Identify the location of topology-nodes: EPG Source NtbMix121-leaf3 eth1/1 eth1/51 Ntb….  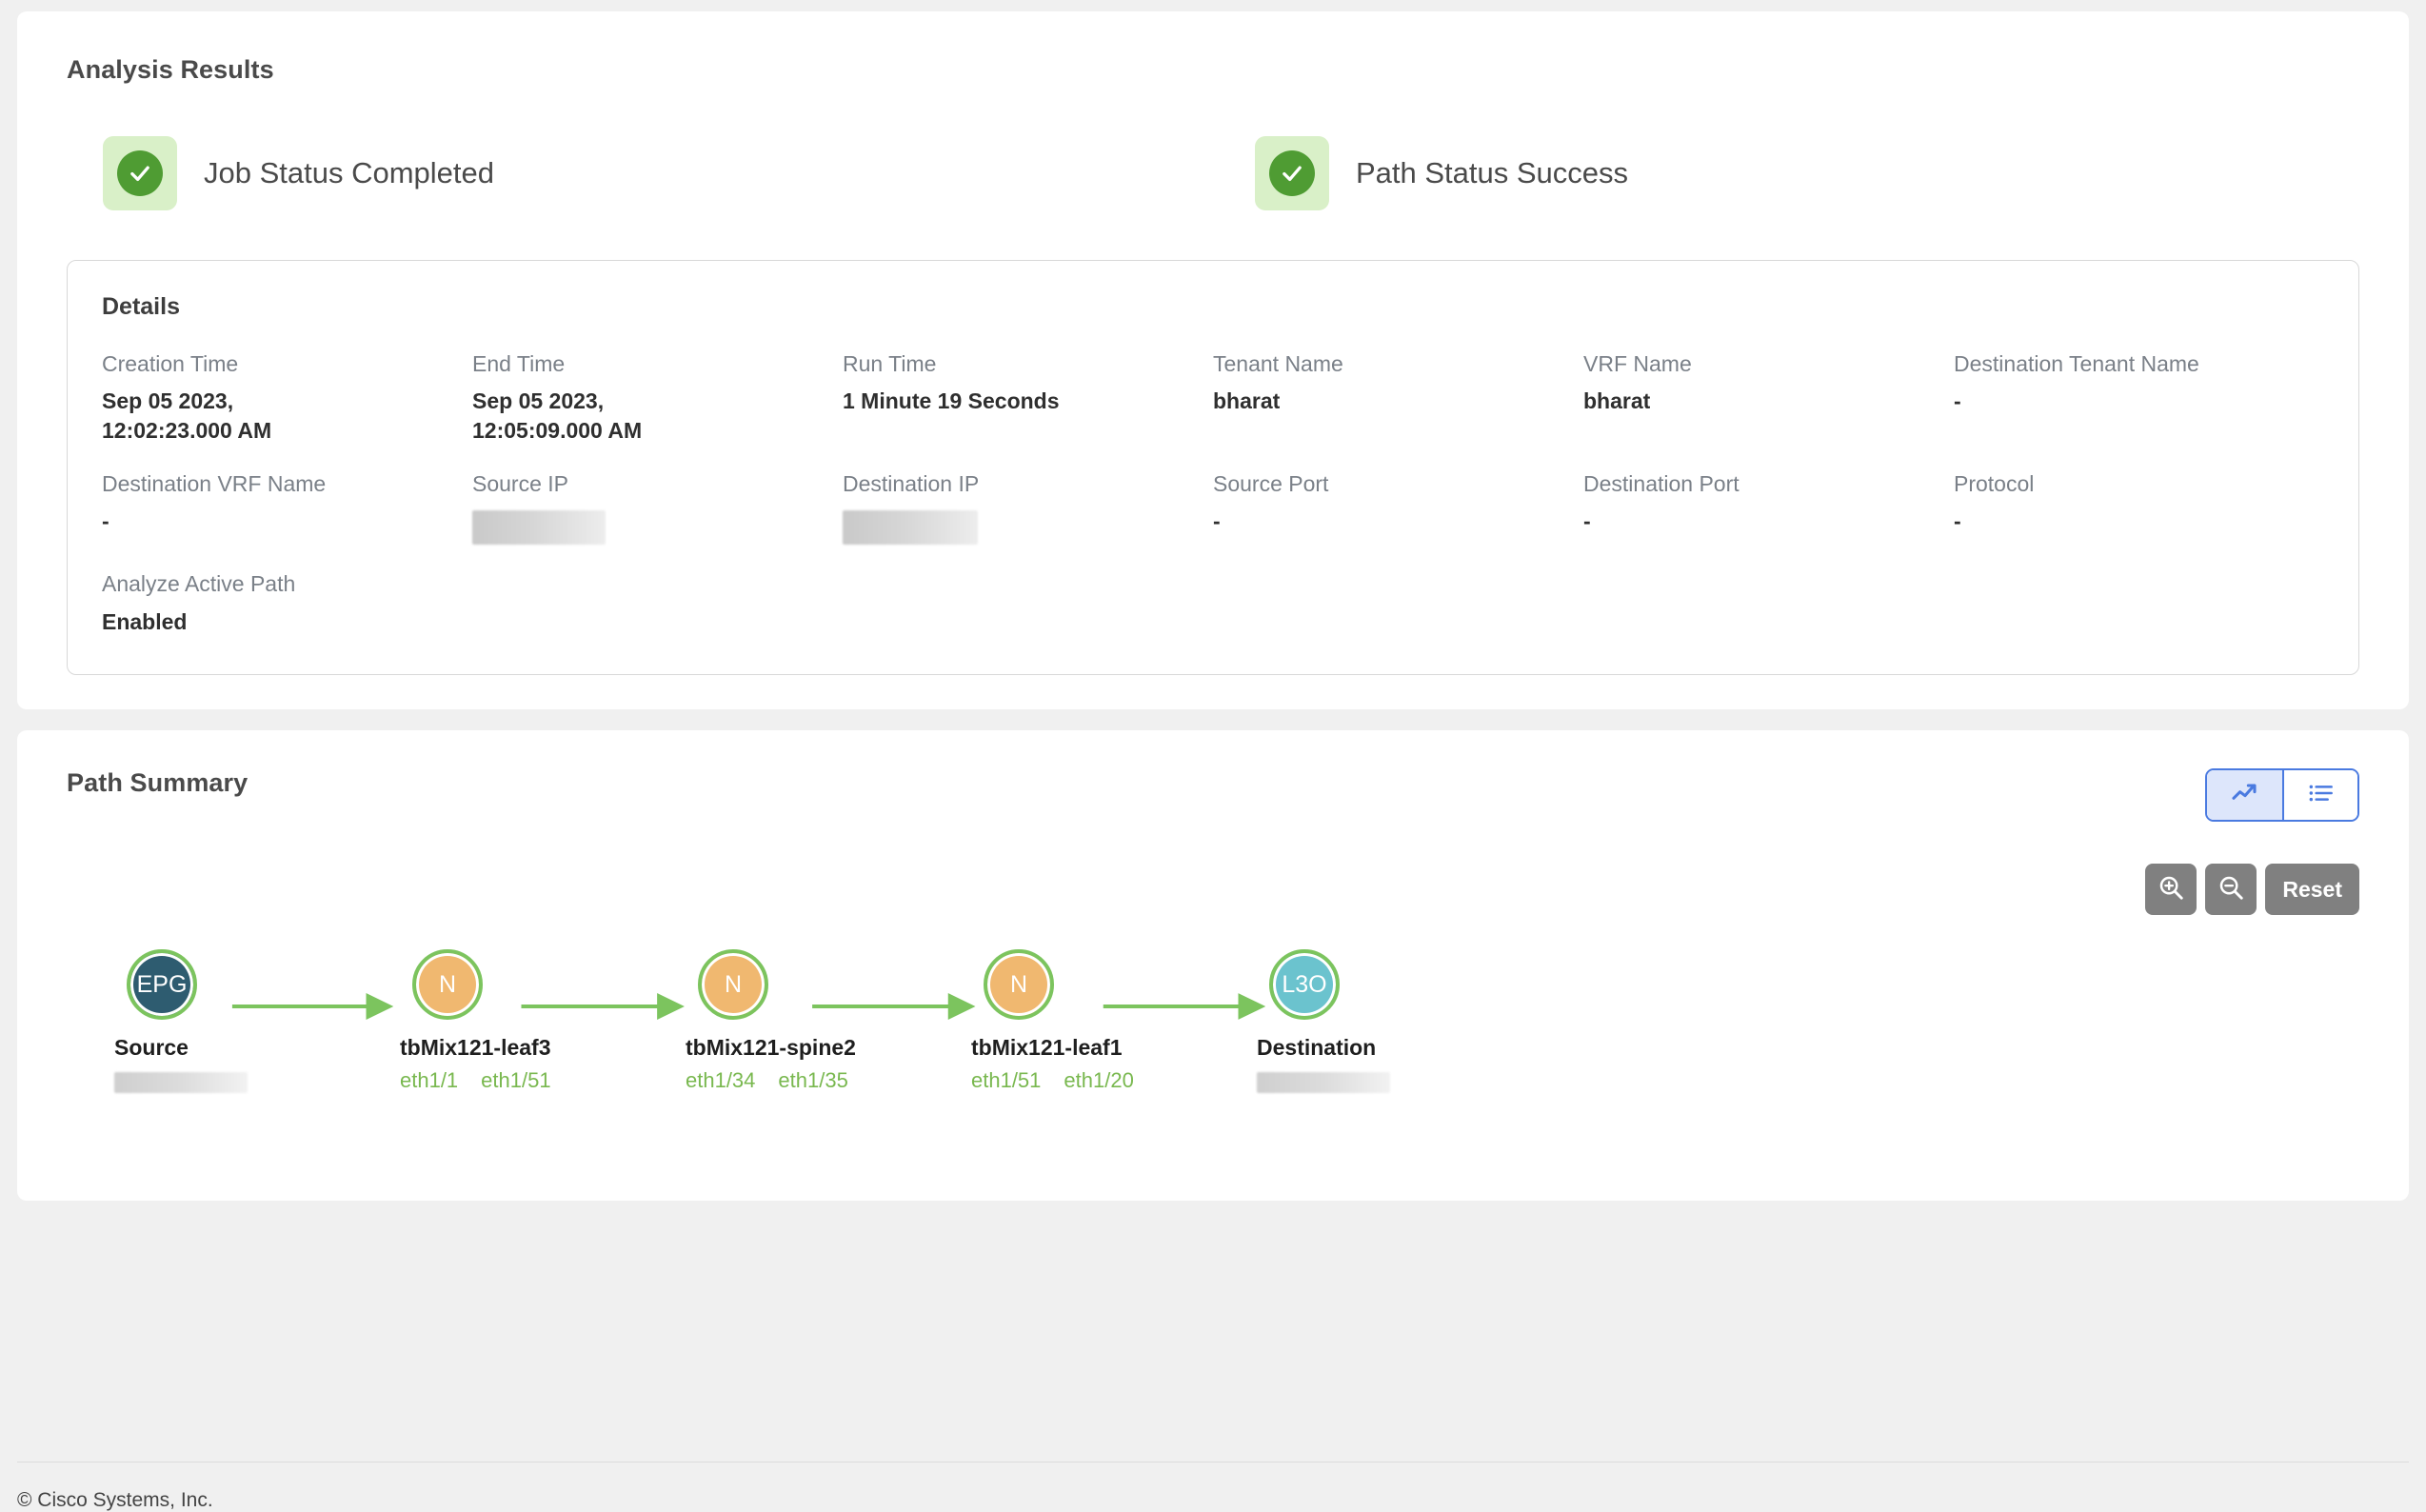
(1213, 1054).